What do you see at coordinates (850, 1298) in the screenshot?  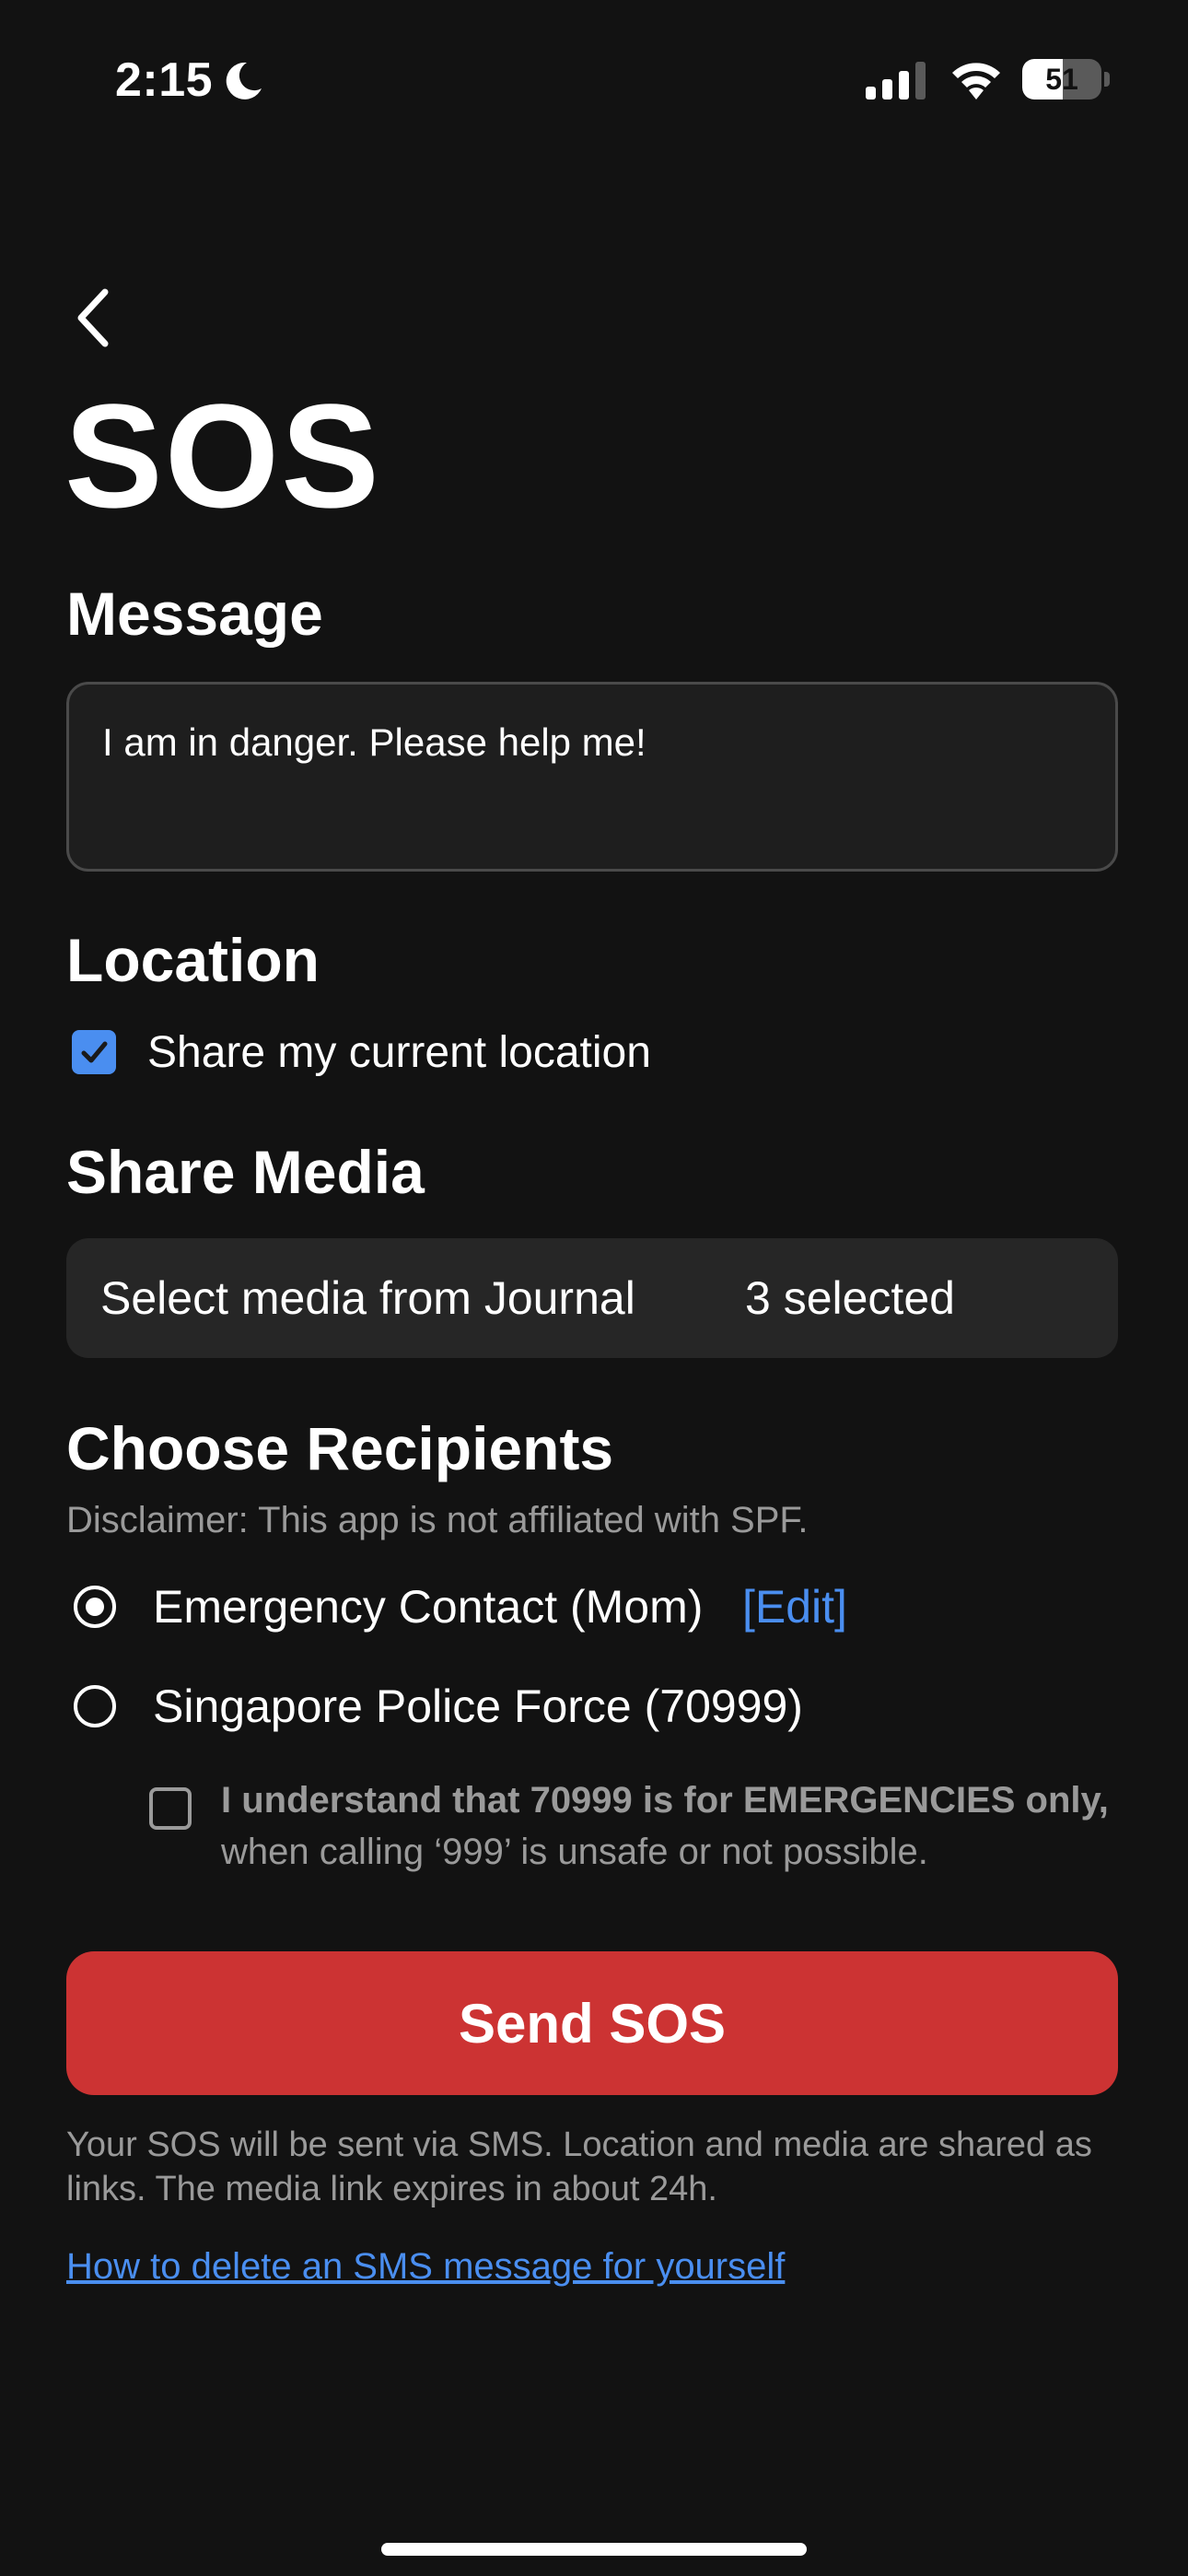 I see `media-selected-count: 3 selected` at bounding box center [850, 1298].